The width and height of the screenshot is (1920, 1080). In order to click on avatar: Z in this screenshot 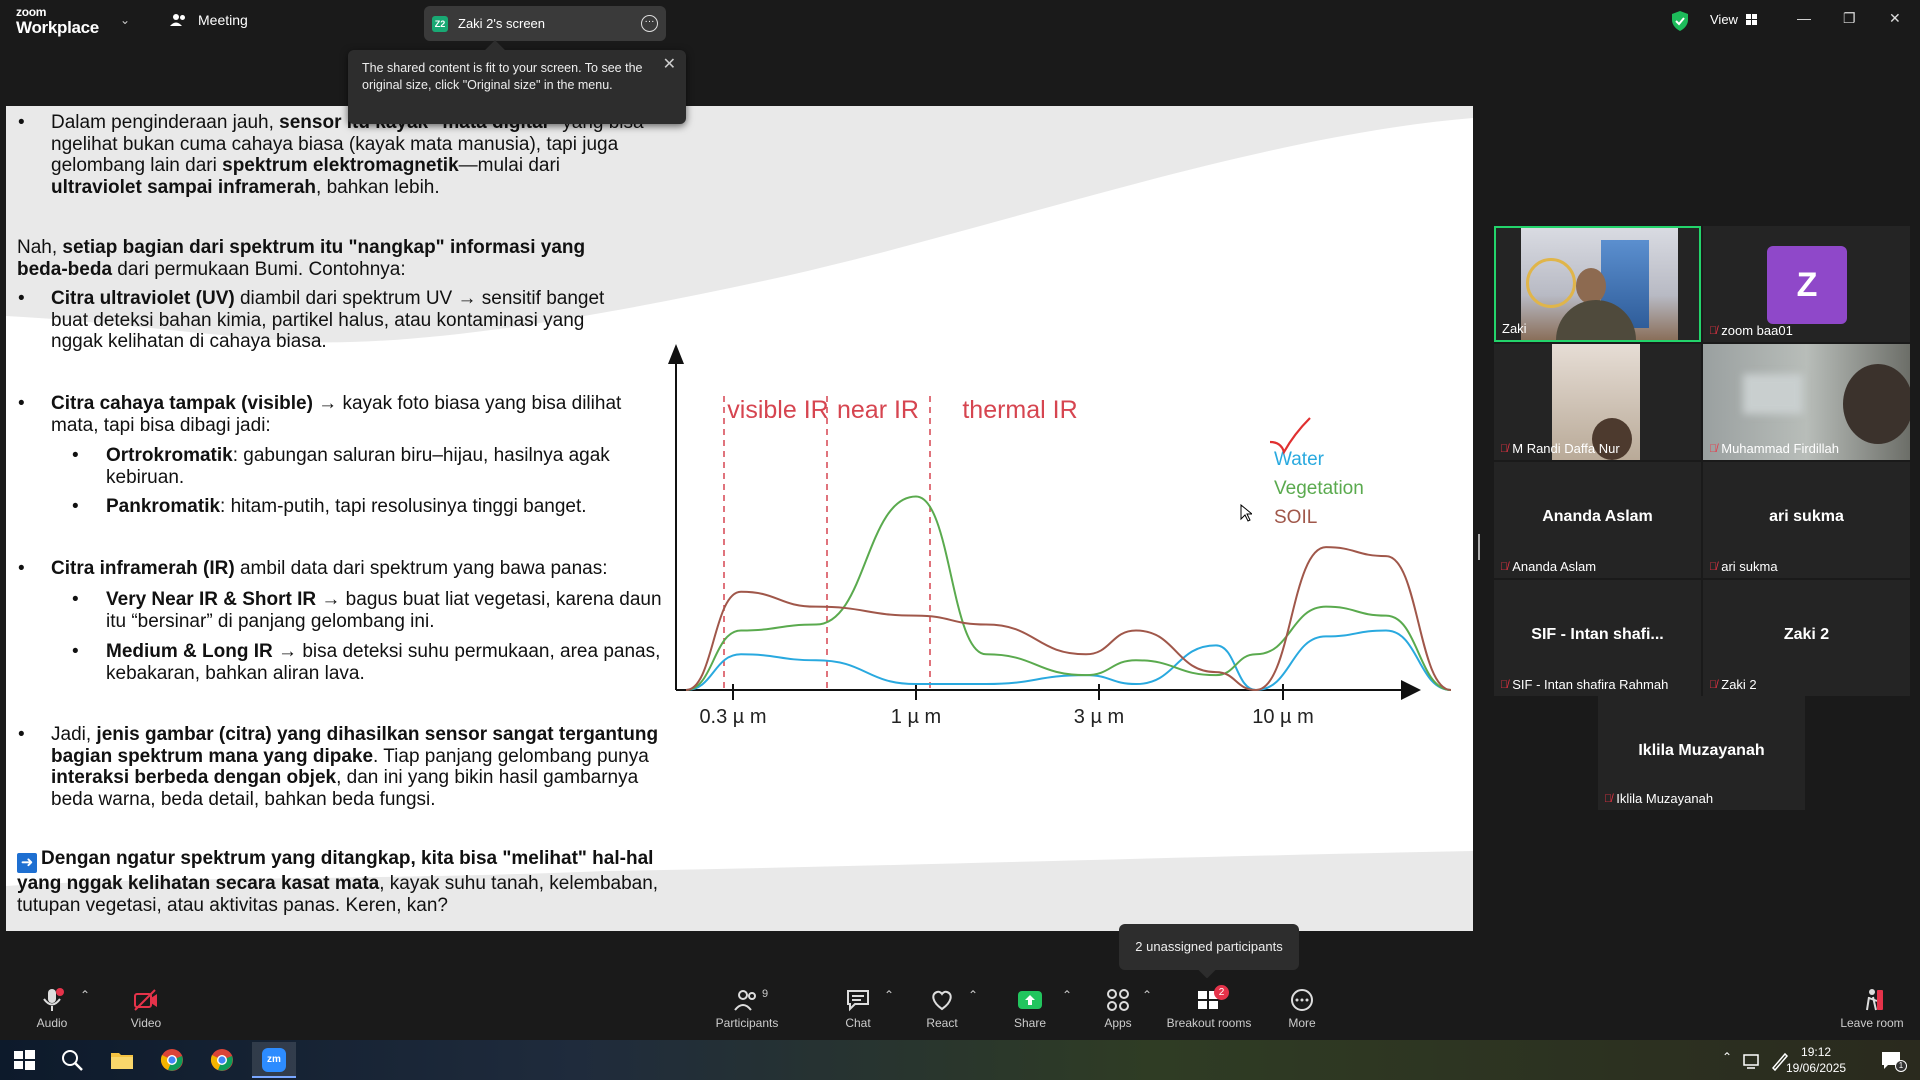, I will do `click(1807, 285)`.